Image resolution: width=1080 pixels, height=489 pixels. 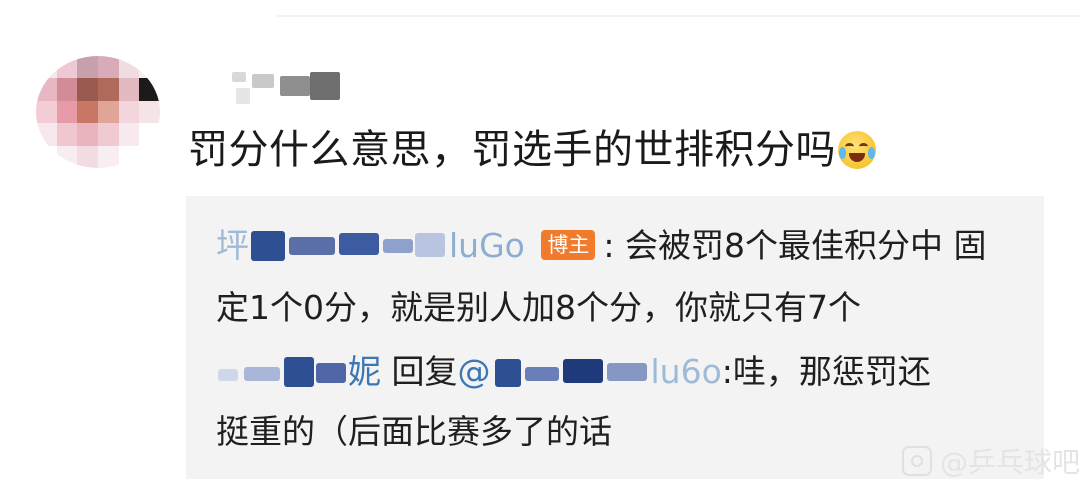 What do you see at coordinates (364, 371) in the screenshot?
I see `reply-2-author-visible: 妮` at bounding box center [364, 371].